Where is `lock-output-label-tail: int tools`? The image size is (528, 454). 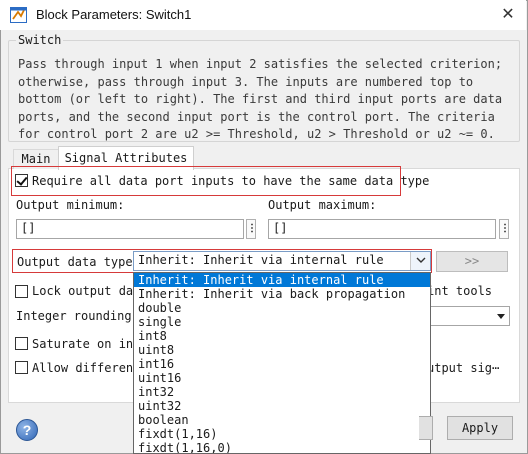
lock-output-label-tail: int tools is located at coordinates (460, 291).